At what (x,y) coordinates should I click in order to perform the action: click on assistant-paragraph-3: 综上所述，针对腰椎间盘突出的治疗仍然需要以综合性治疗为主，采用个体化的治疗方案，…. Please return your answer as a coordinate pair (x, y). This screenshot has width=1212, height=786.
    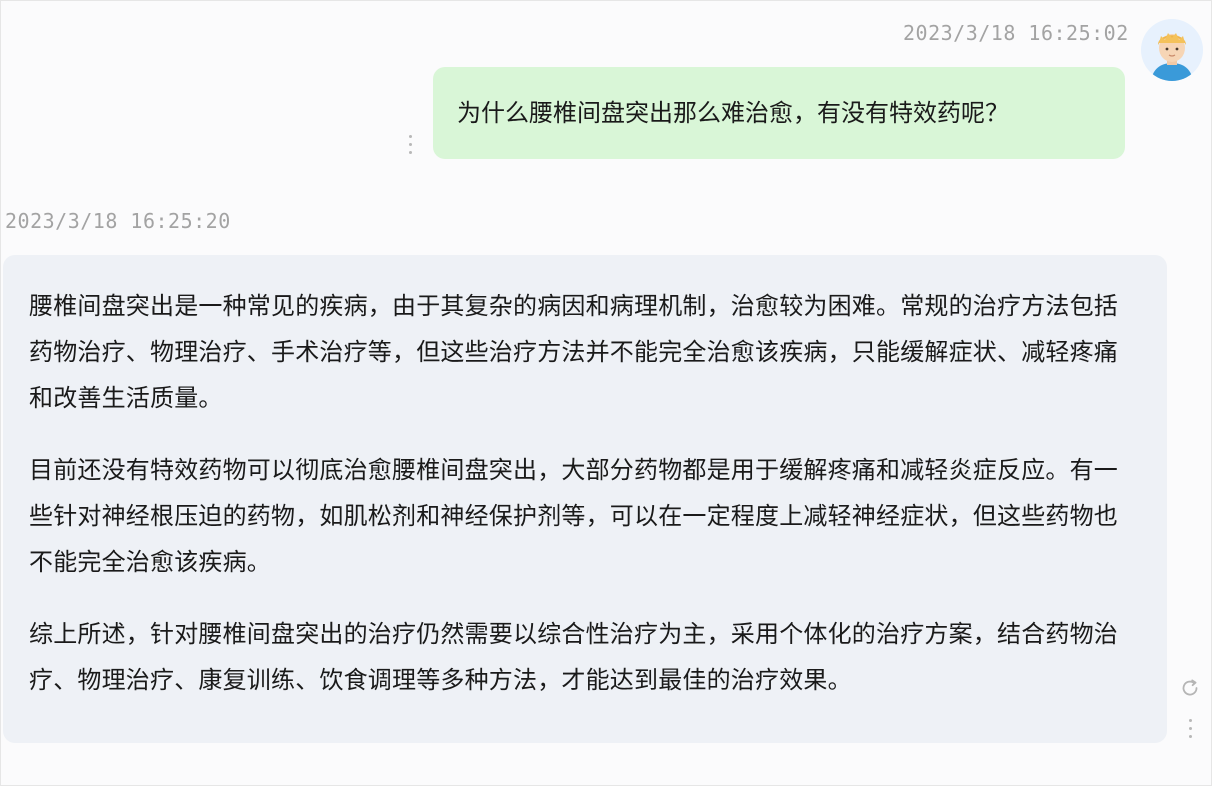
    Looking at the image, I should click on (573, 657).